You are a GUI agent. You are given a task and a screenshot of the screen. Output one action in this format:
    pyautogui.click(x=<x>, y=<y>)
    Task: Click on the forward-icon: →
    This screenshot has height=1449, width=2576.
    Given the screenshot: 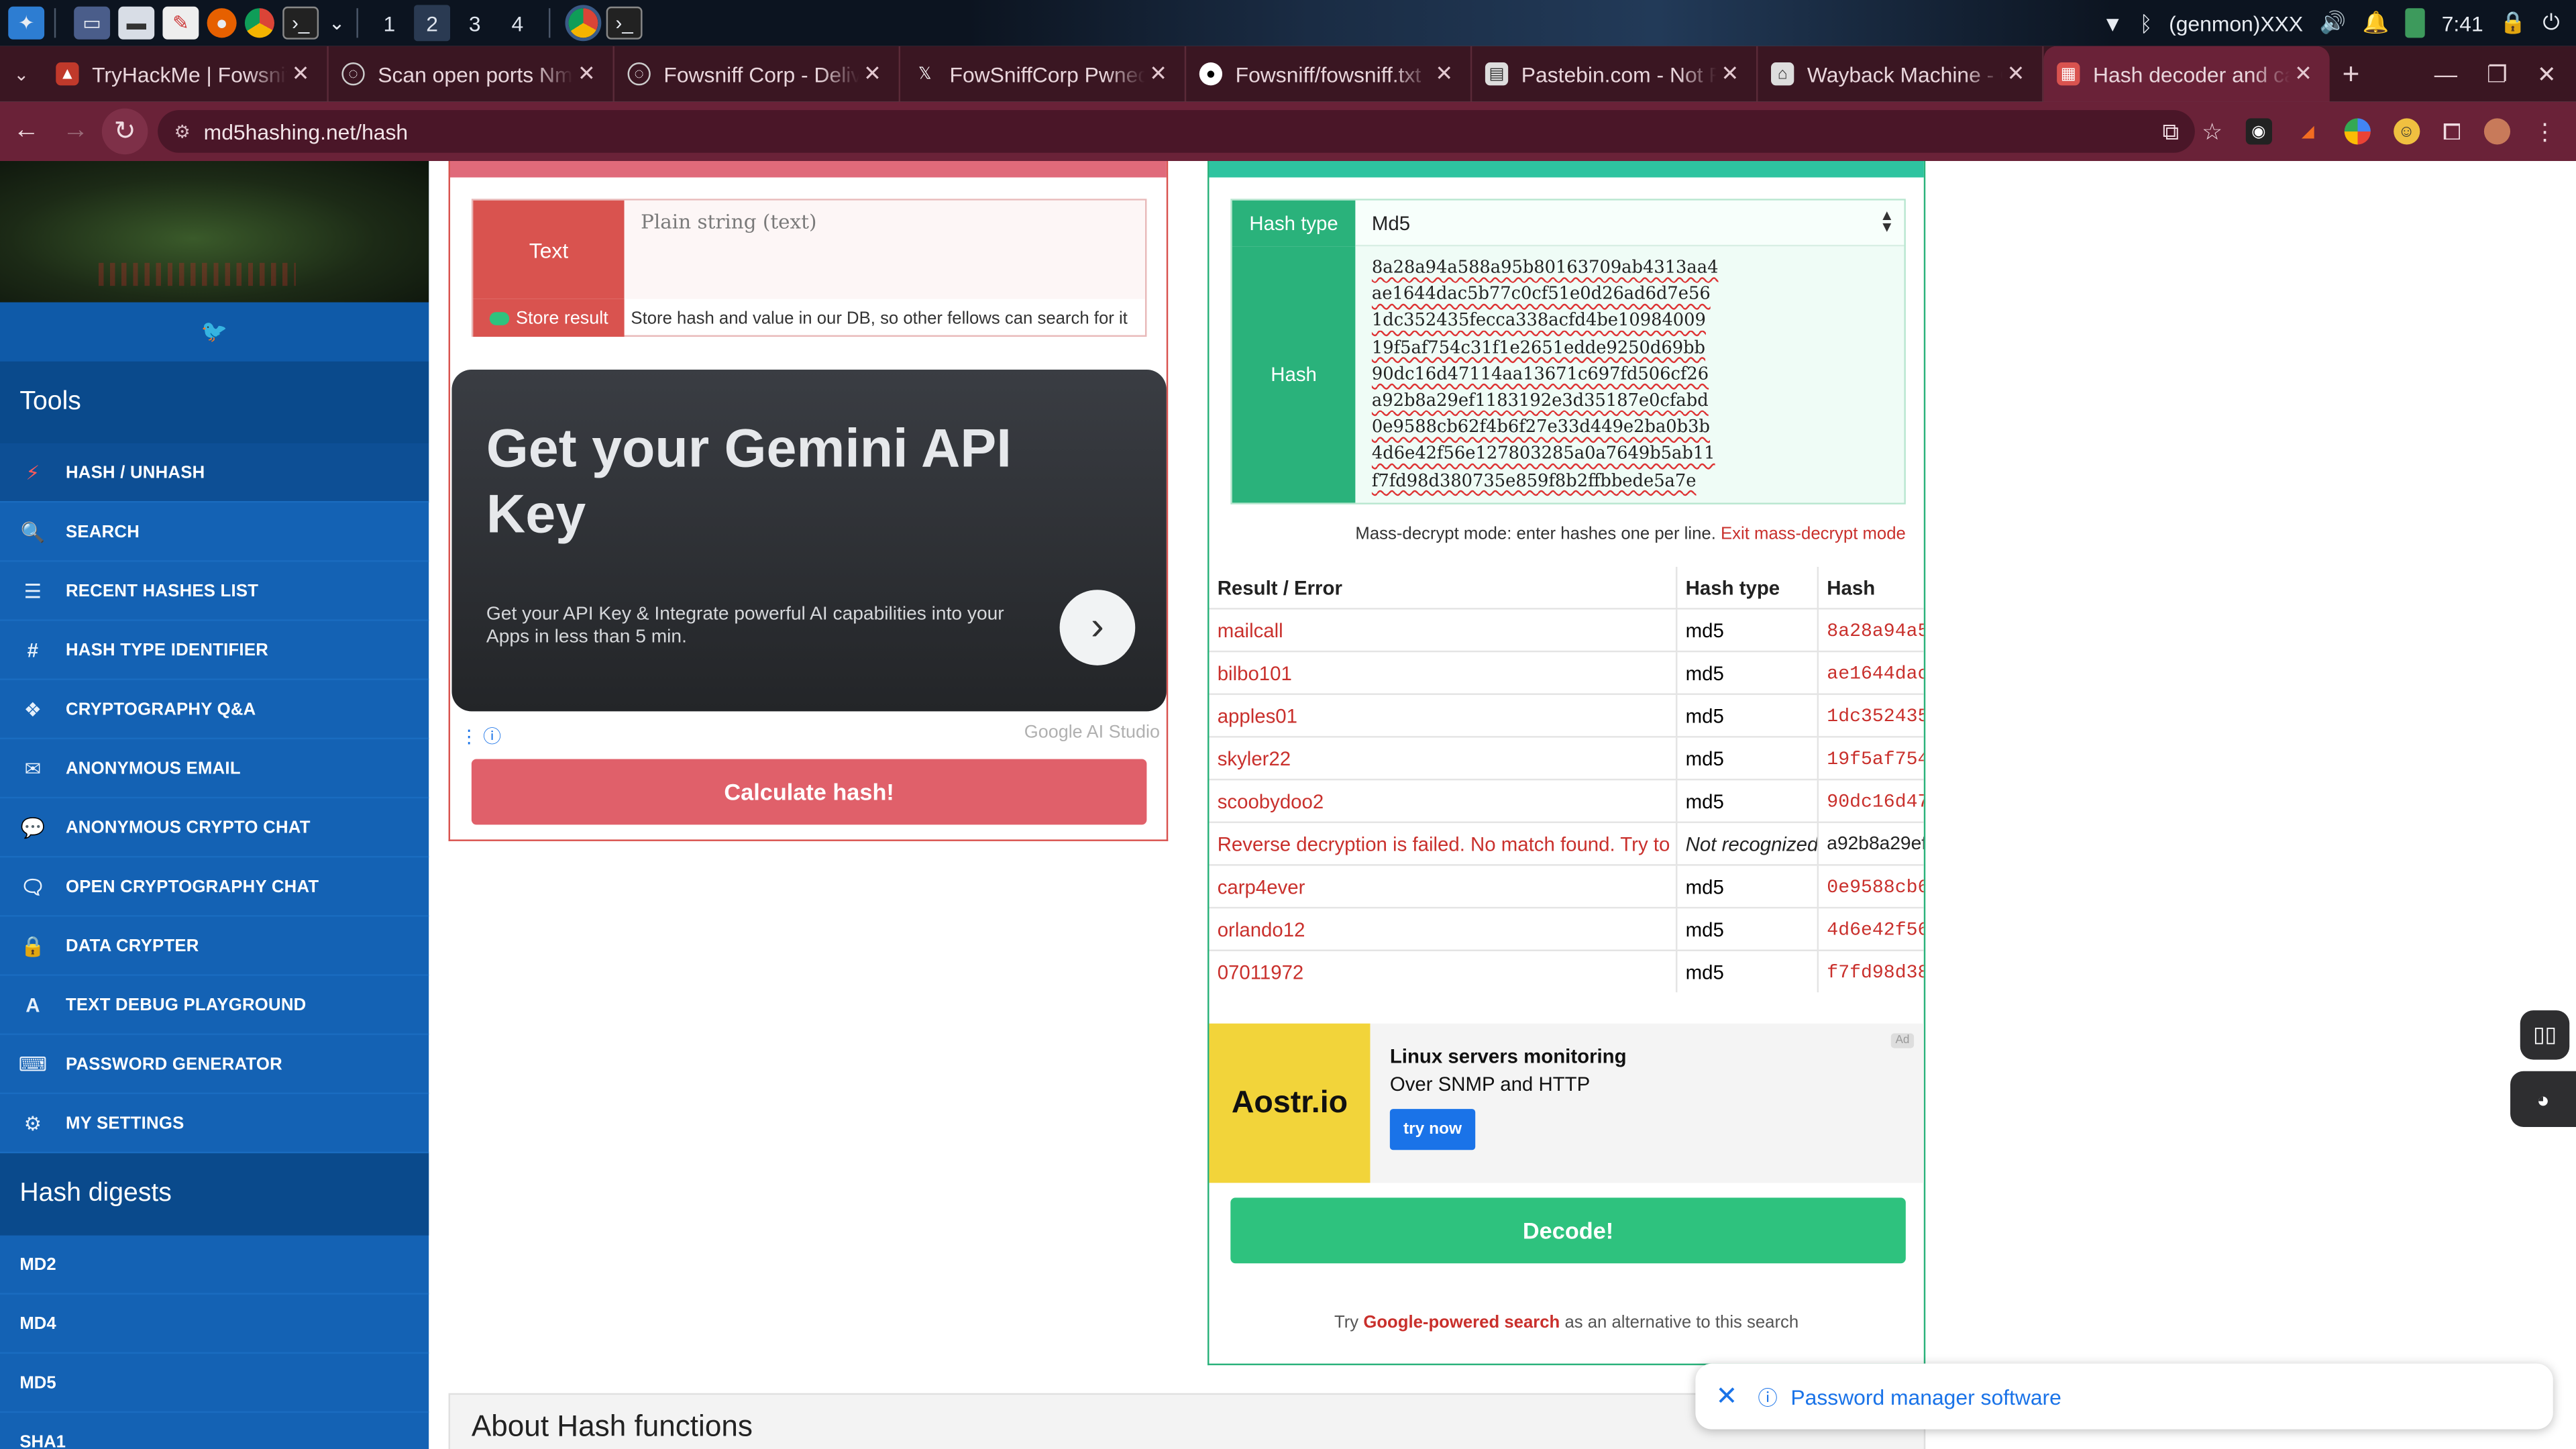 What is the action you would take?
    pyautogui.click(x=75, y=132)
    